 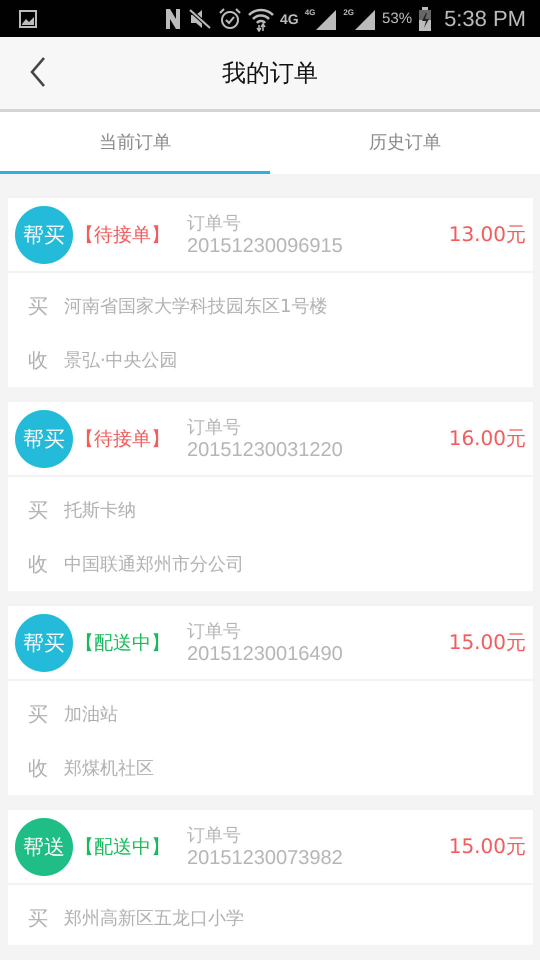 What do you see at coordinates (121, 360) in the screenshot?
I see `address-text: 景弘·中央公园` at bounding box center [121, 360].